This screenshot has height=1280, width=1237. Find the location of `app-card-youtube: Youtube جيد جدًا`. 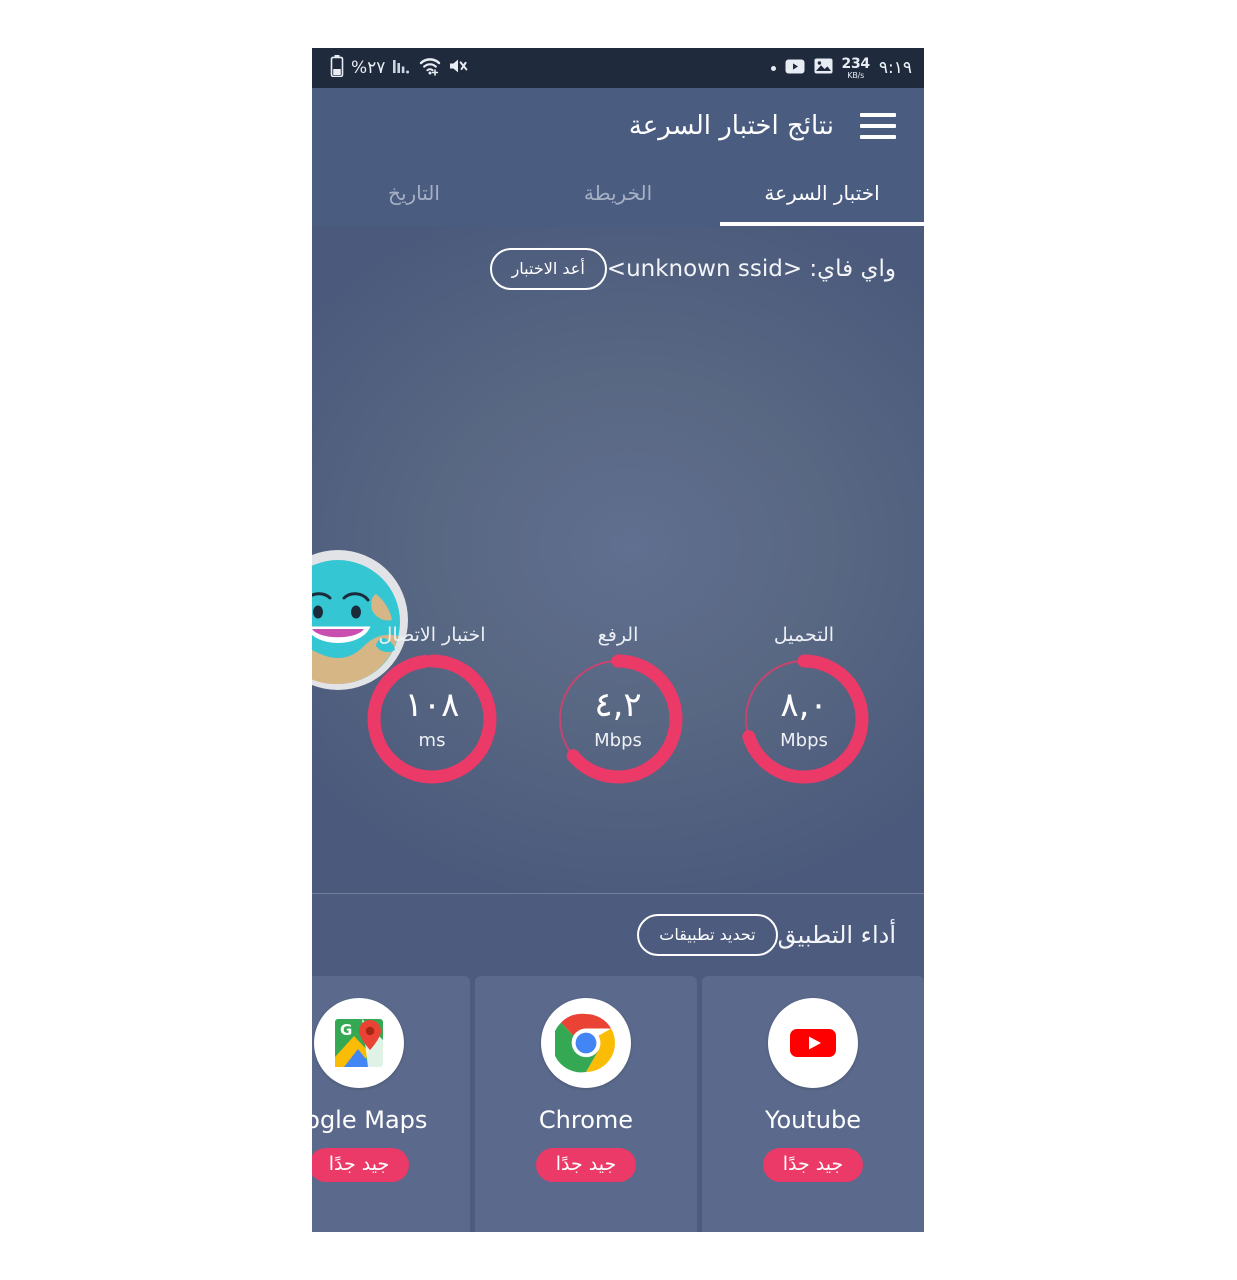

app-card-youtube: Youtube جيد جدًا is located at coordinates (813, 1104).